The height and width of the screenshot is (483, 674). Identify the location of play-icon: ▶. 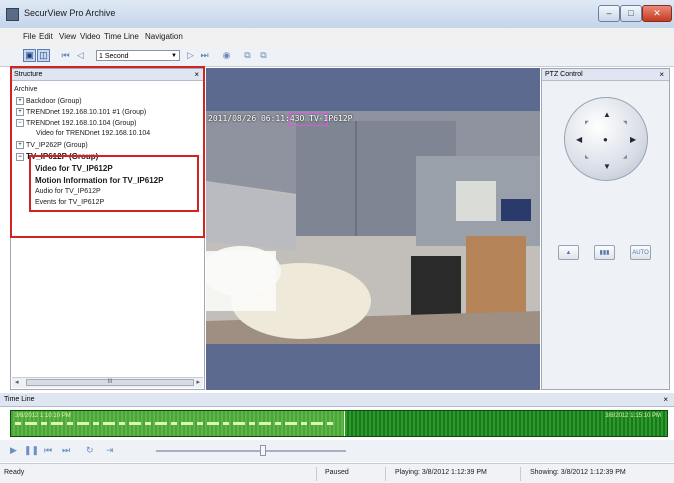
(13, 450).